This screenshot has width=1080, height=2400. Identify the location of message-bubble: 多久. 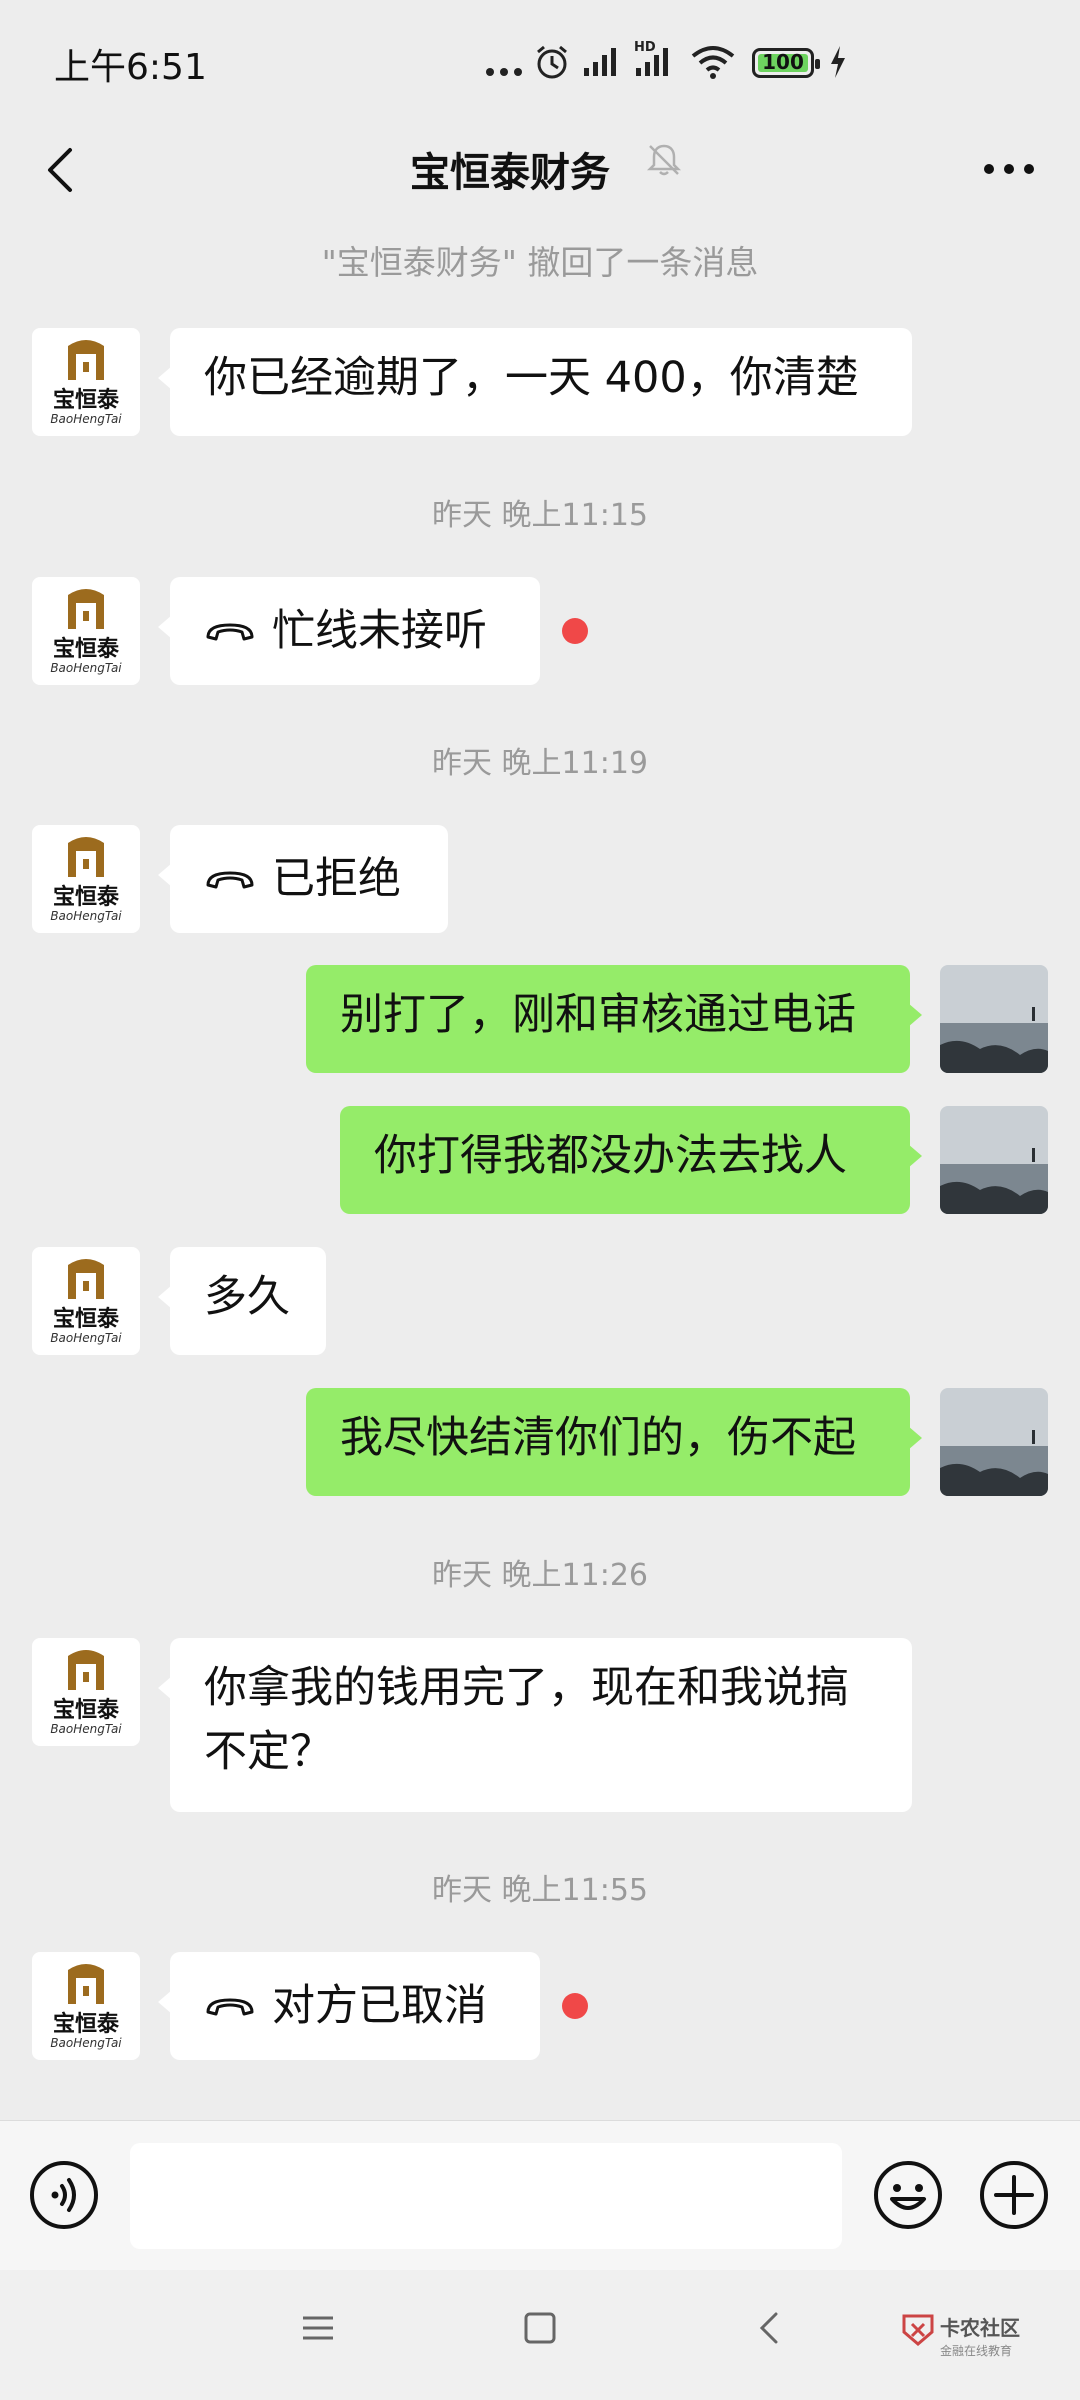
(242, 1301).